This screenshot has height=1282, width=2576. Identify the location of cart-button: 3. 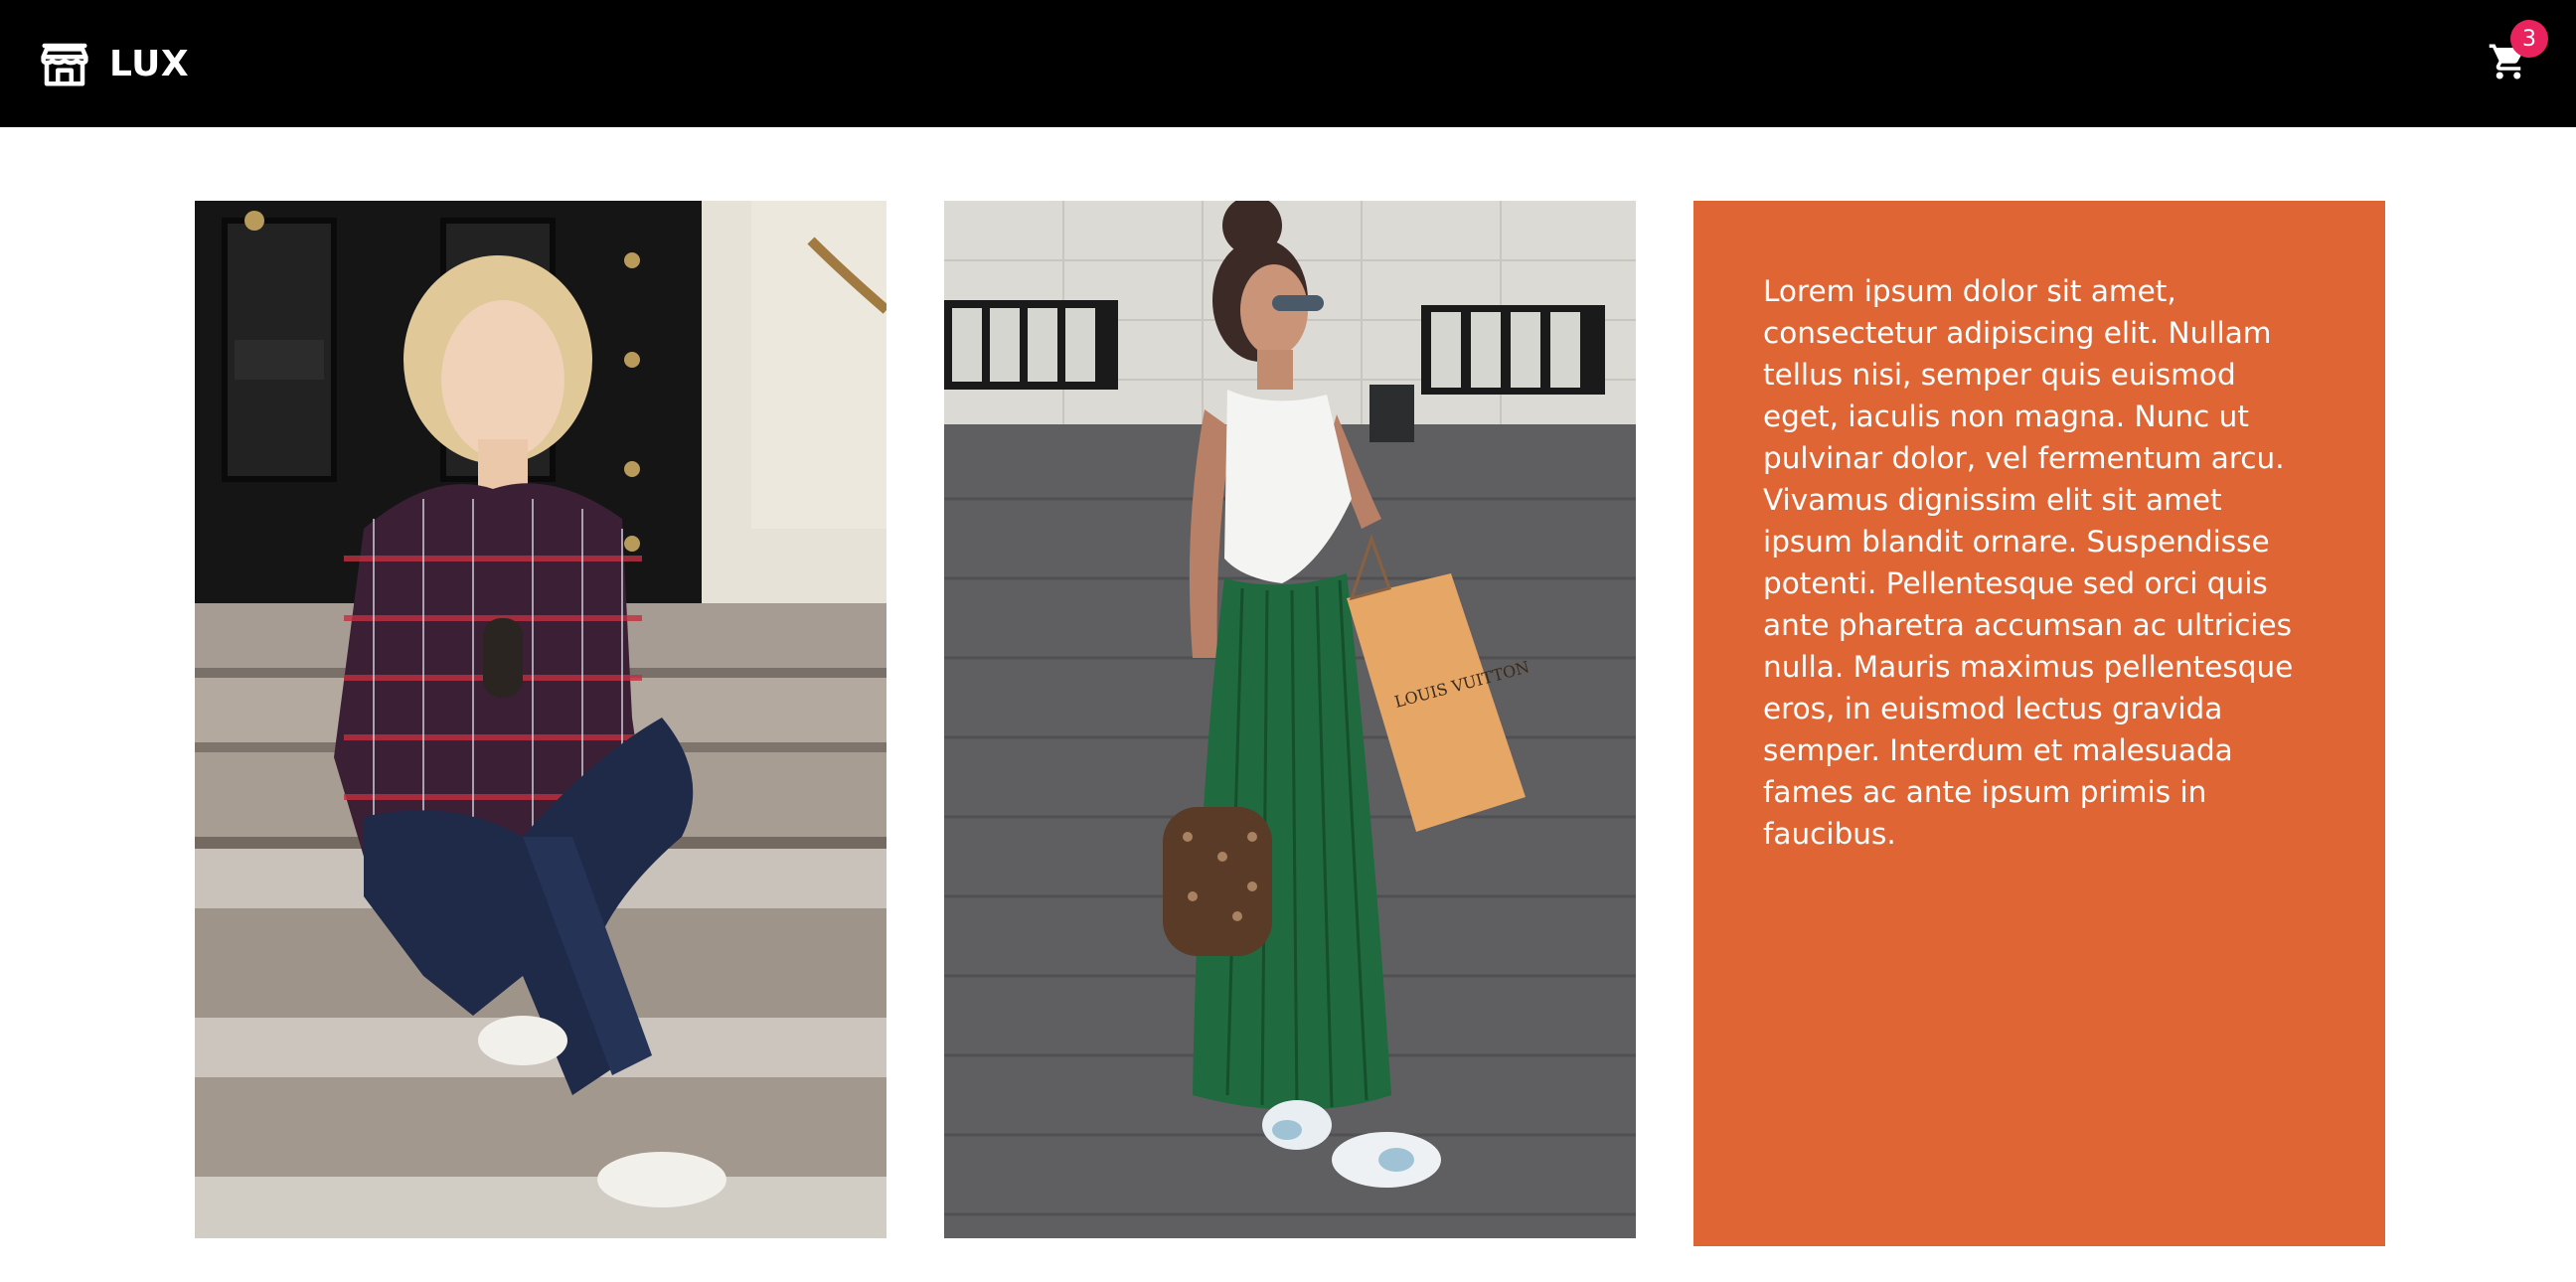
(2514, 55).